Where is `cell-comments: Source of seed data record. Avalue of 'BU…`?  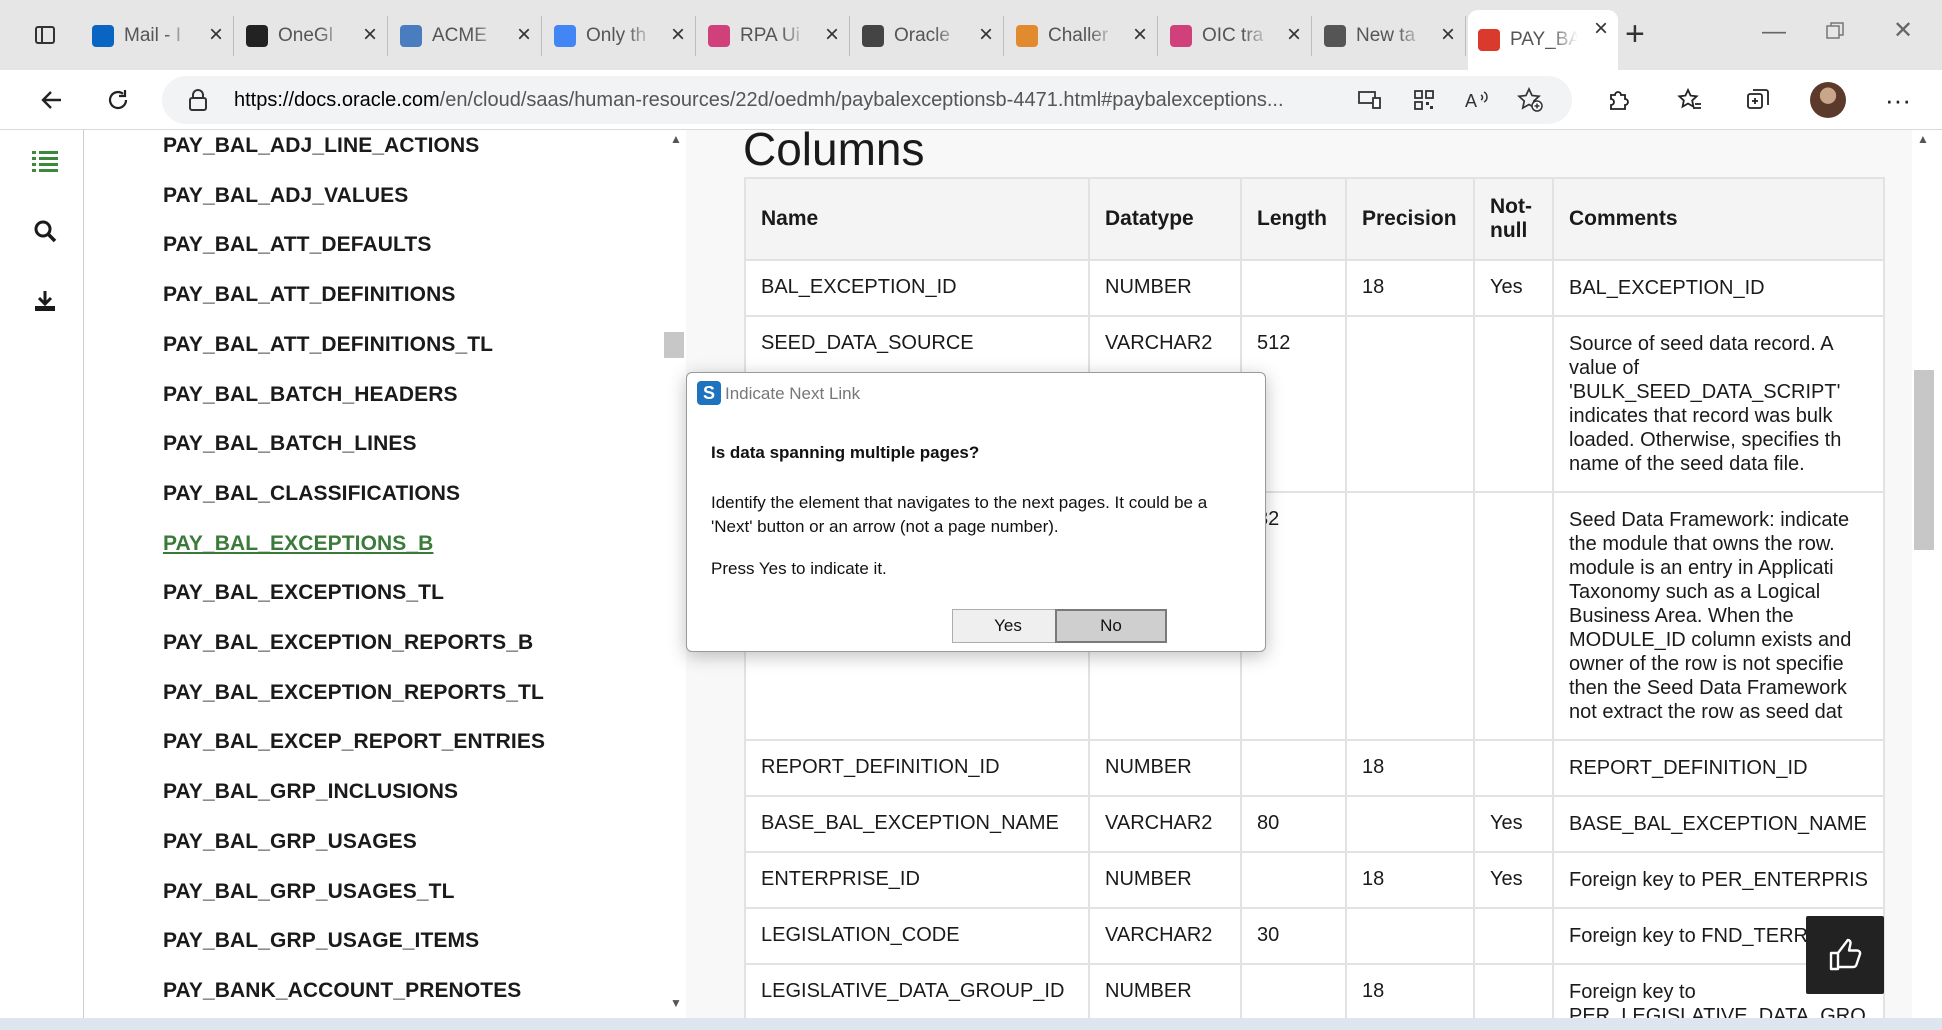 cell-comments: Source of seed data record. Avalue of 'BU… is located at coordinates (1718, 404).